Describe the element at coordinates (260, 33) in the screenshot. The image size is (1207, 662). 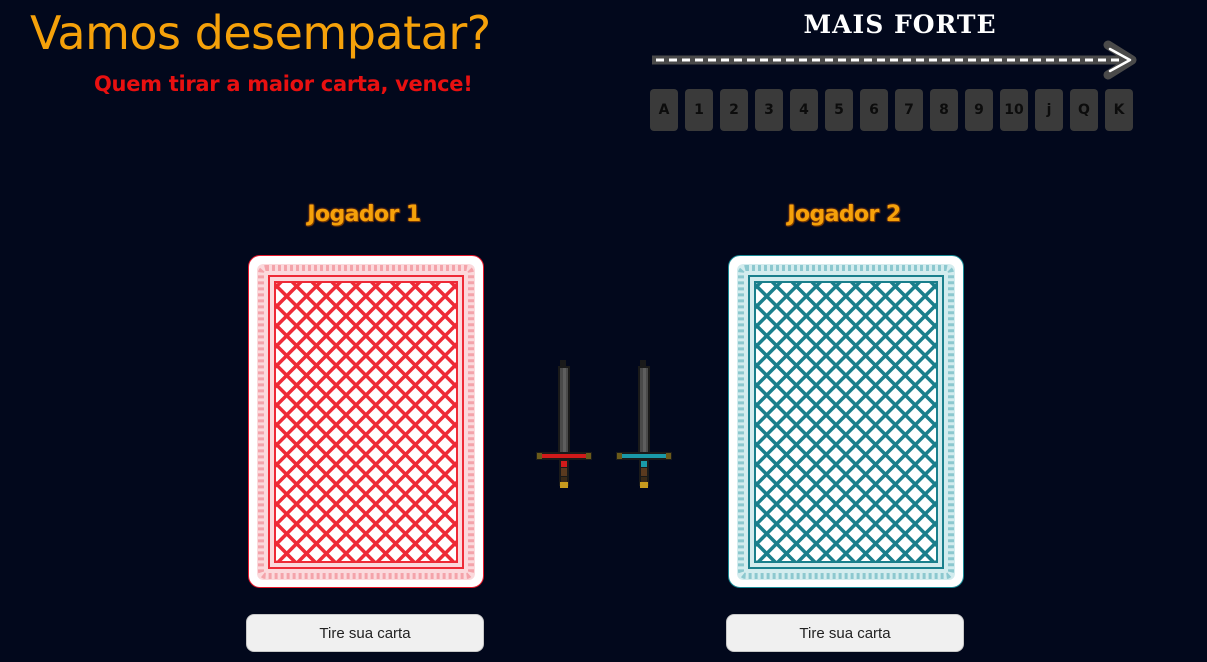
I see `page-title: Vamos desempatar?` at that location.